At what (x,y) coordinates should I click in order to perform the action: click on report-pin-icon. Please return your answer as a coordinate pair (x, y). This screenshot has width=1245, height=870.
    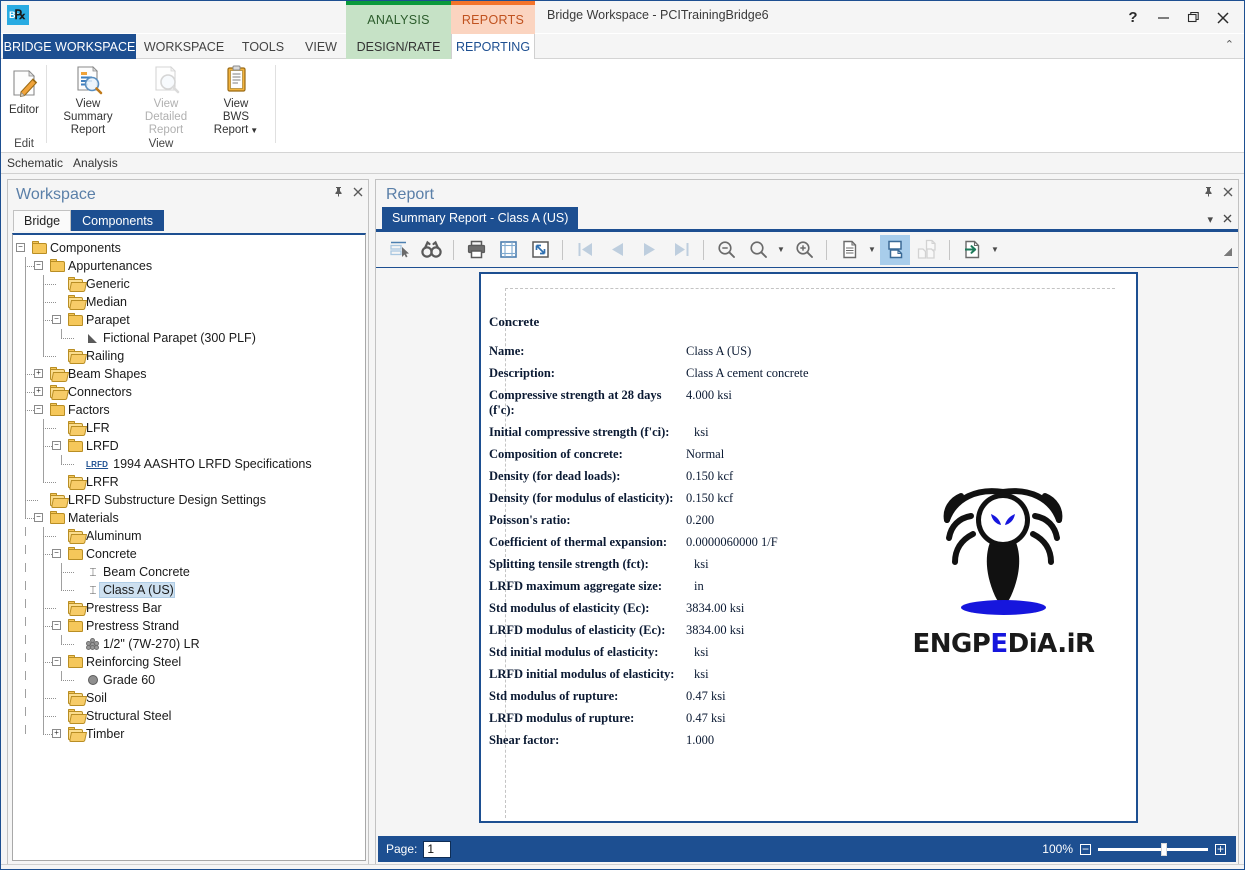
    Looking at the image, I should click on (1208, 192).